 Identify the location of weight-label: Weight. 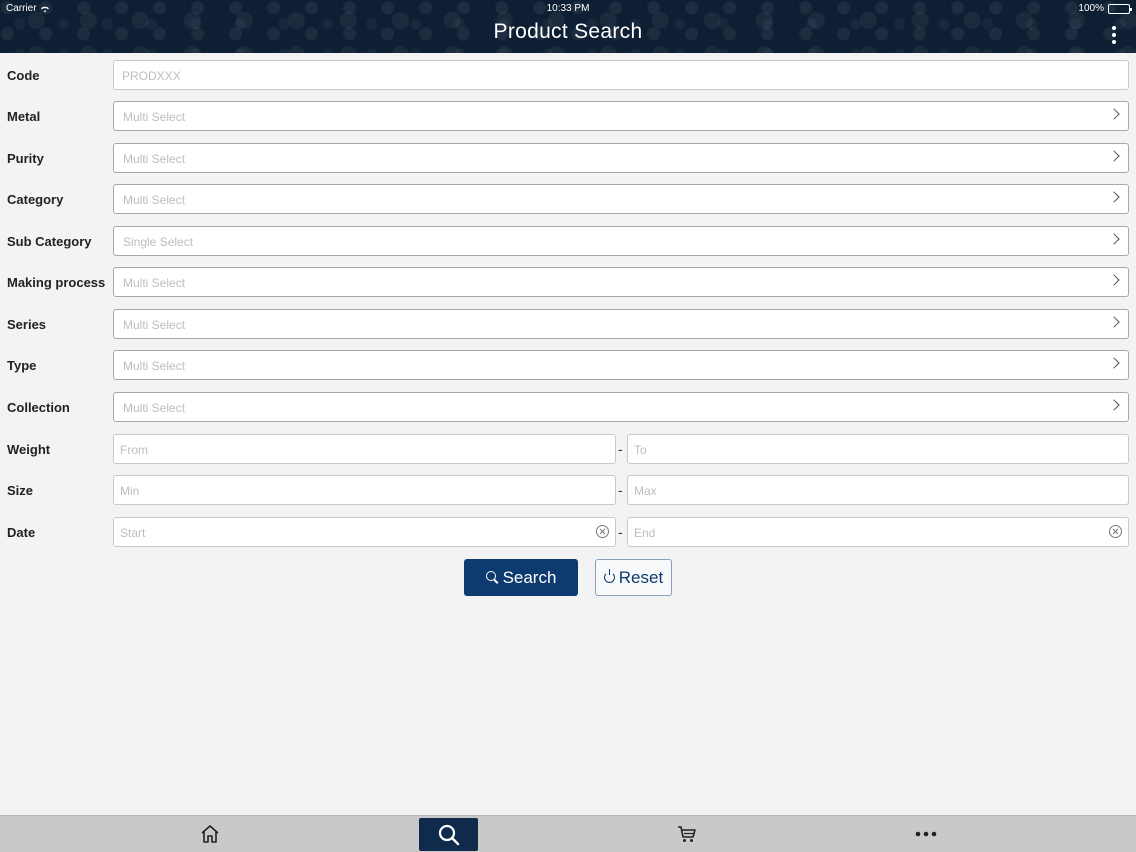
(29, 449).